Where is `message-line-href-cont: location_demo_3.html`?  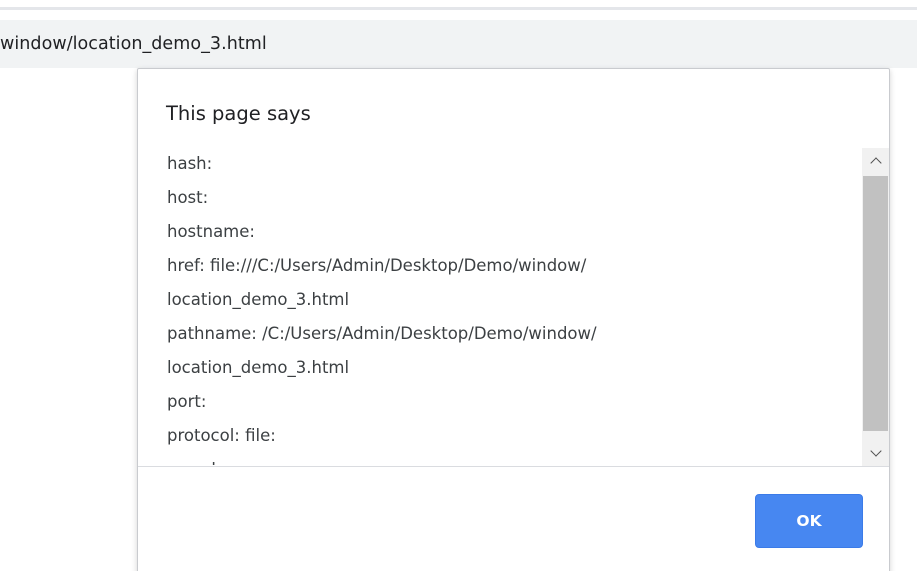
message-line-href-cont: location_demo_3.html is located at coordinates (258, 299).